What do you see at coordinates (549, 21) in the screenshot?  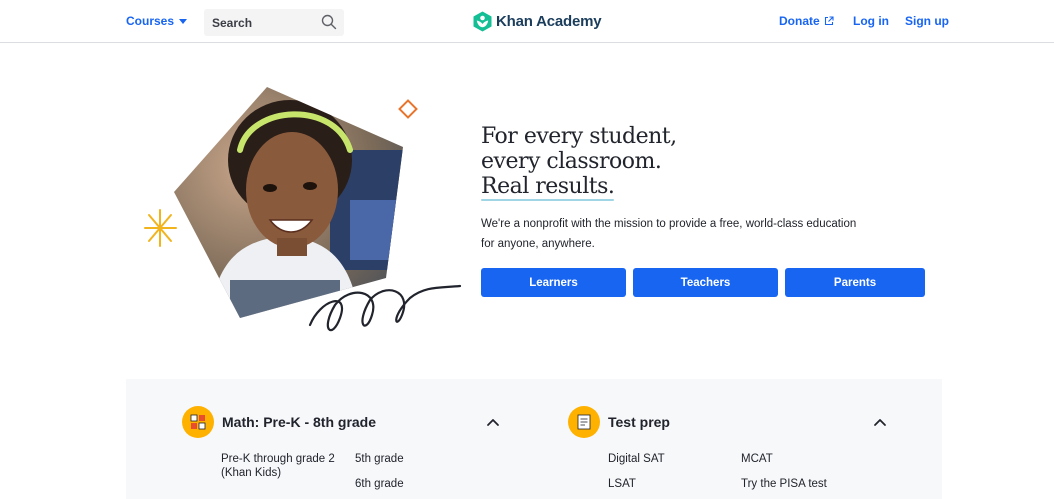 I see `brand-name: Khan Academy` at bounding box center [549, 21].